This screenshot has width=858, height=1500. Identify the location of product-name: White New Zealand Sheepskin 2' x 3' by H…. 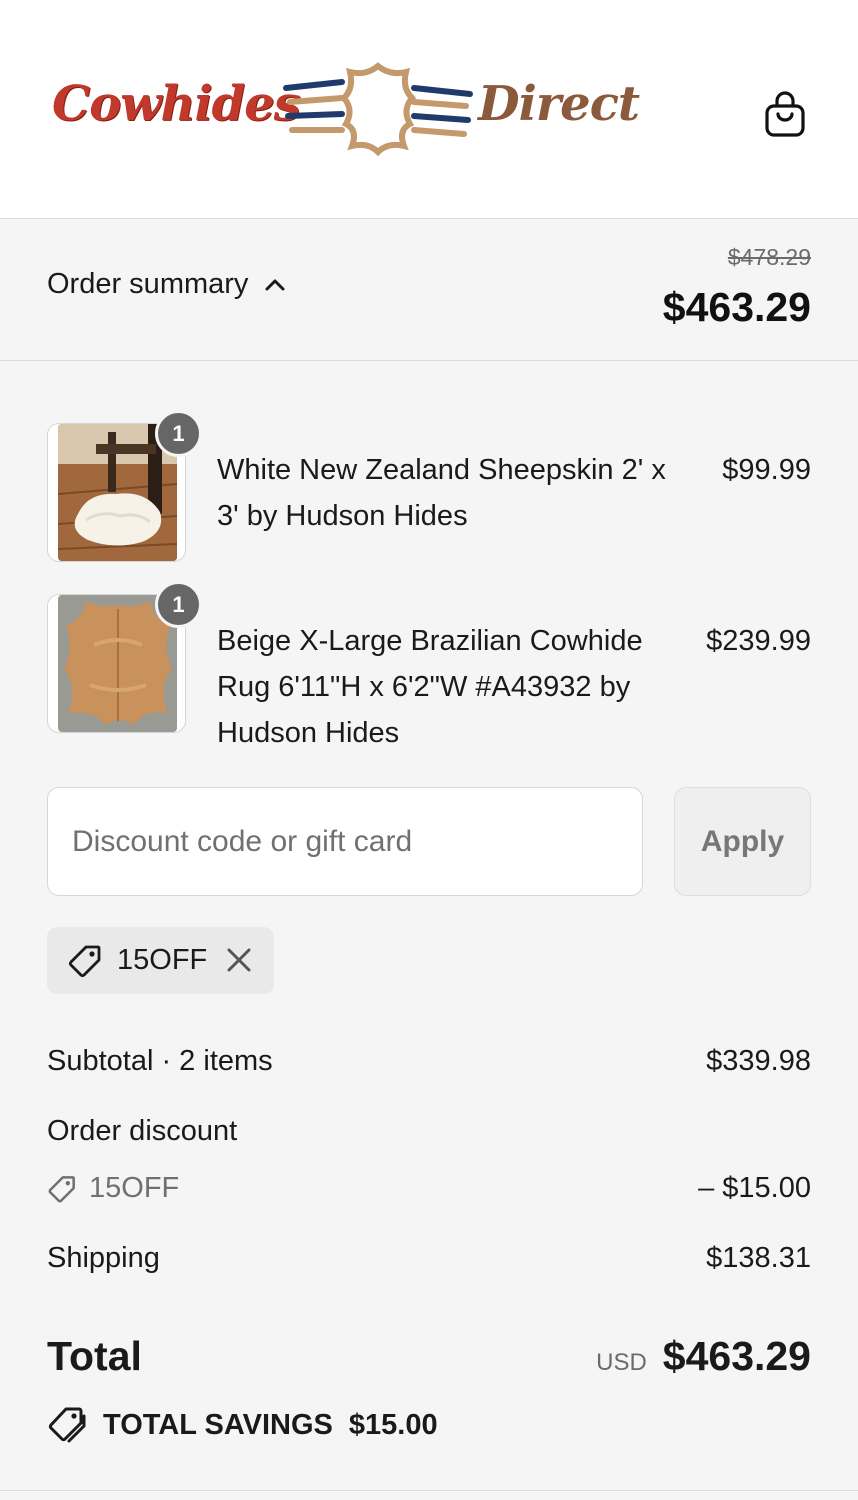
(441, 493).